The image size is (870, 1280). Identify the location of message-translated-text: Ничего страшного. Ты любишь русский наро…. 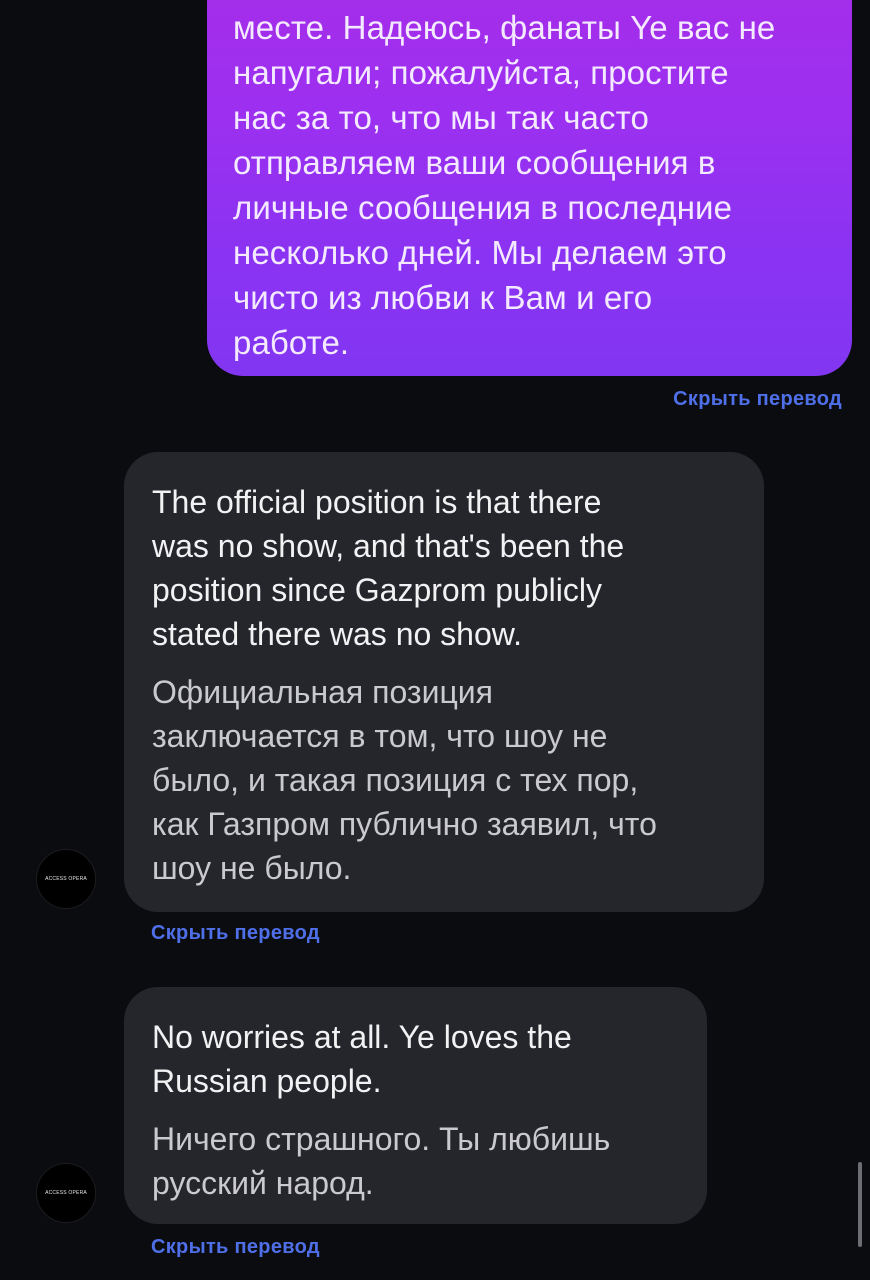
(381, 1161).